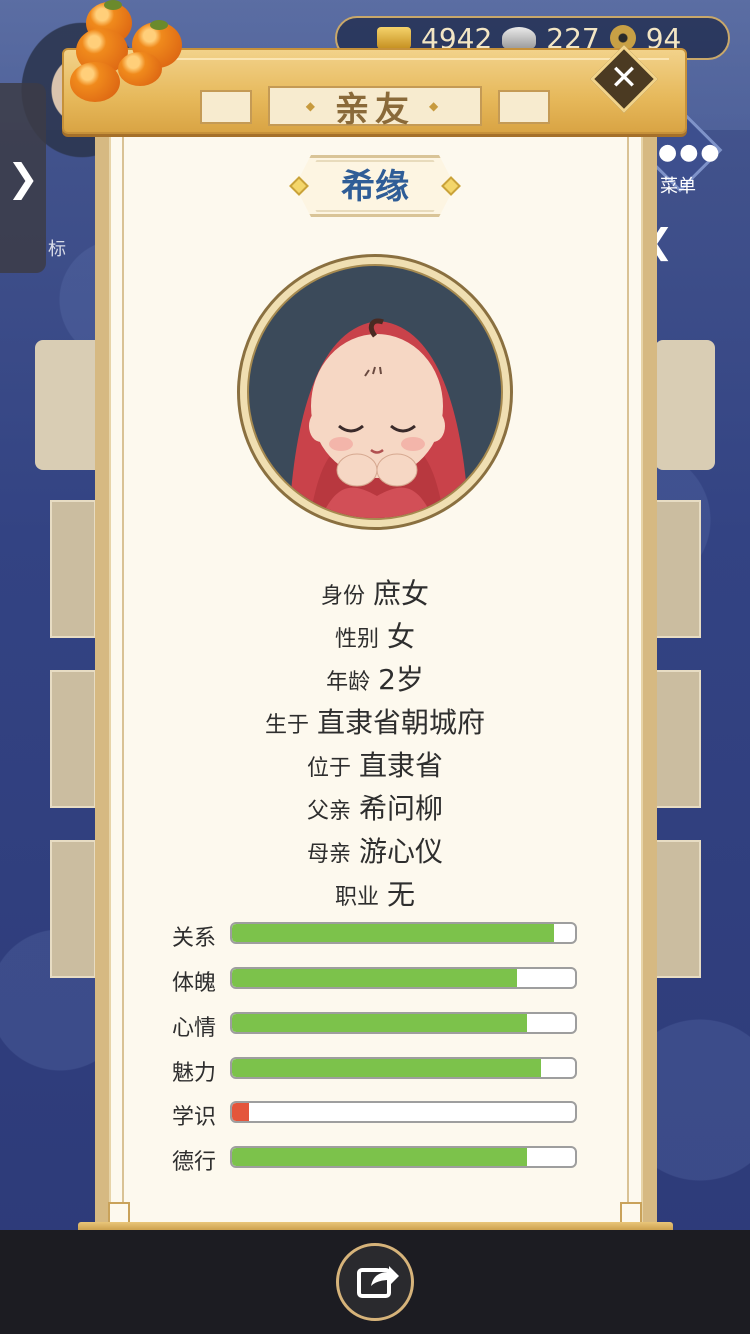 This screenshot has width=750, height=1334. Describe the element at coordinates (378, 1282) in the screenshot. I see `share-icon` at that location.